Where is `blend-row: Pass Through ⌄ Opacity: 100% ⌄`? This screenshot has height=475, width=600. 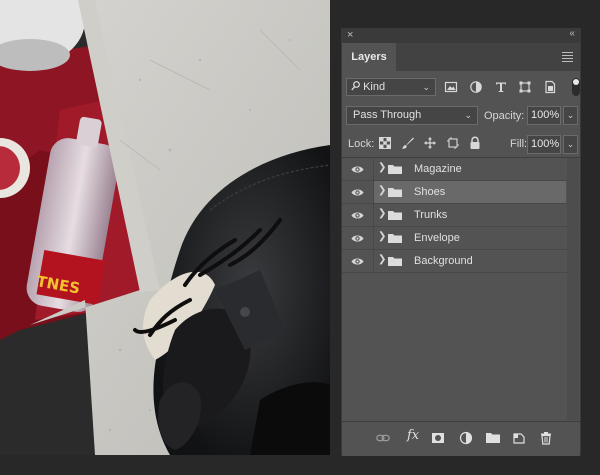 blend-row: Pass Through ⌄ Opacity: 100% ⌄ is located at coordinates (462, 116).